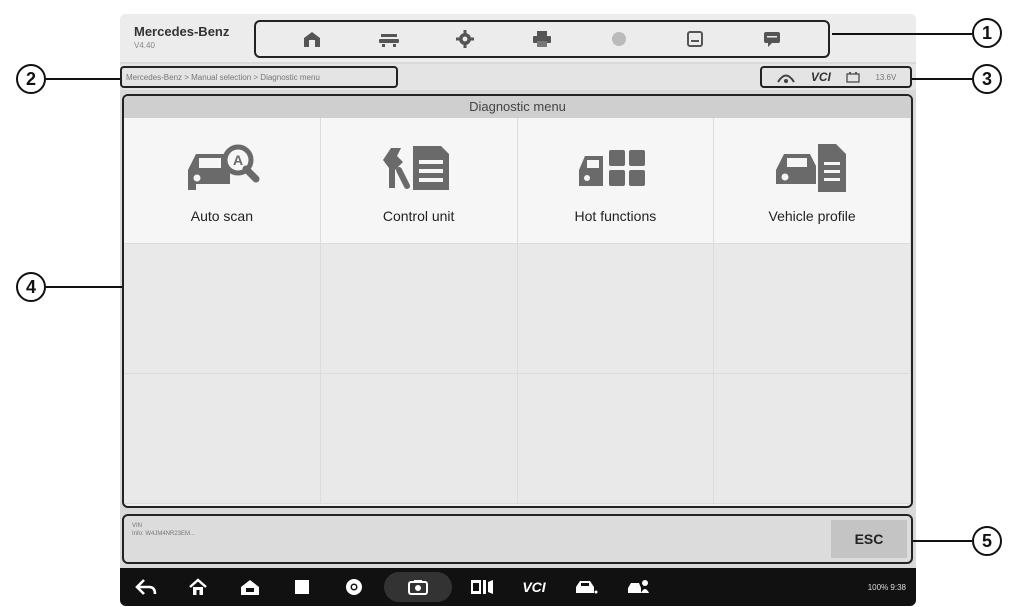 The width and height of the screenshot is (1012, 607). I want to click on vci-manager-button: VCI, so click(534, 587).